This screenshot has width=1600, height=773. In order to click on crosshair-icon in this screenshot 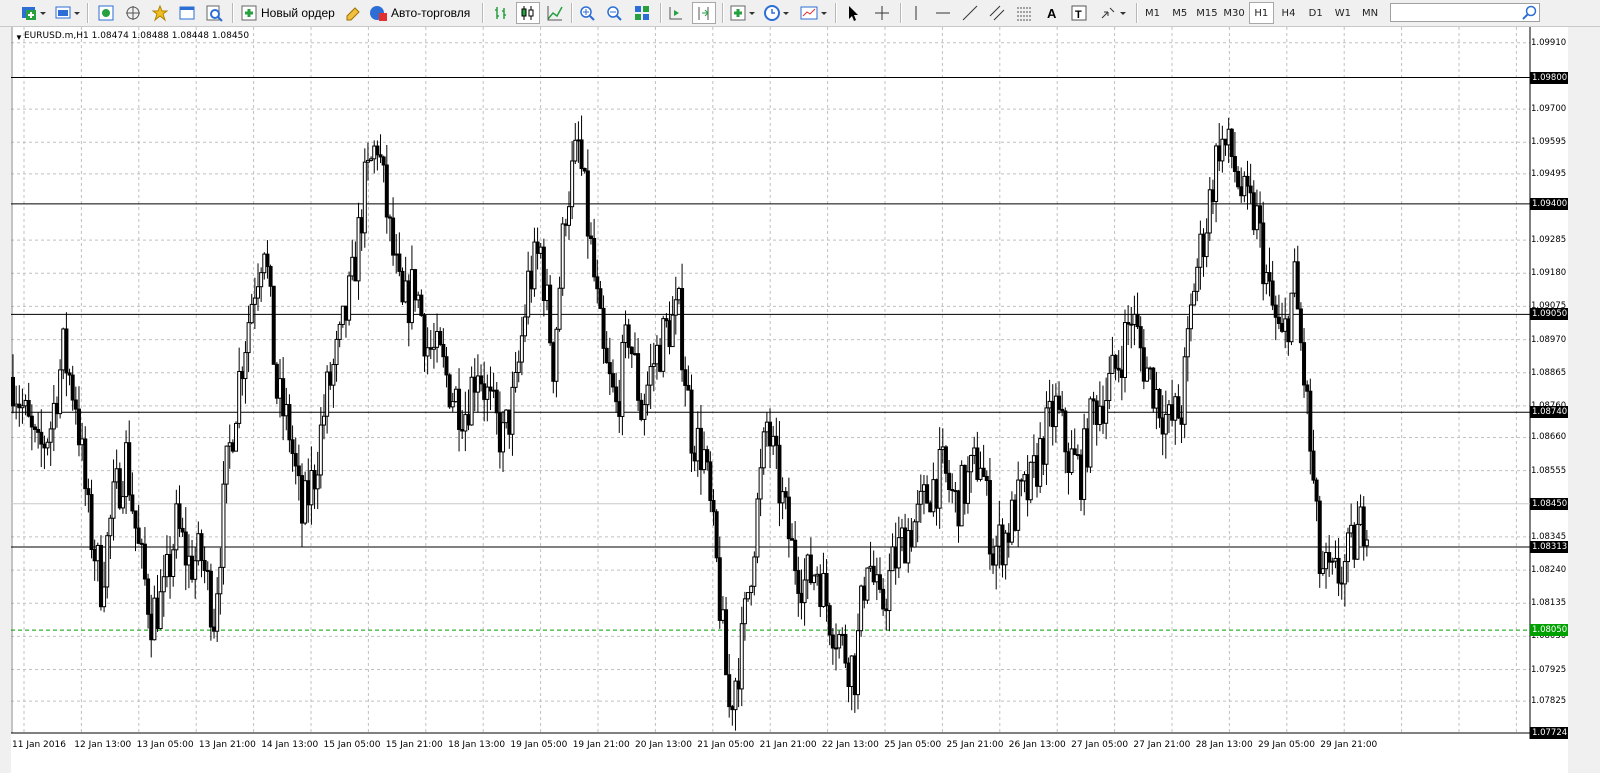, I will do `click(882, 13)`.